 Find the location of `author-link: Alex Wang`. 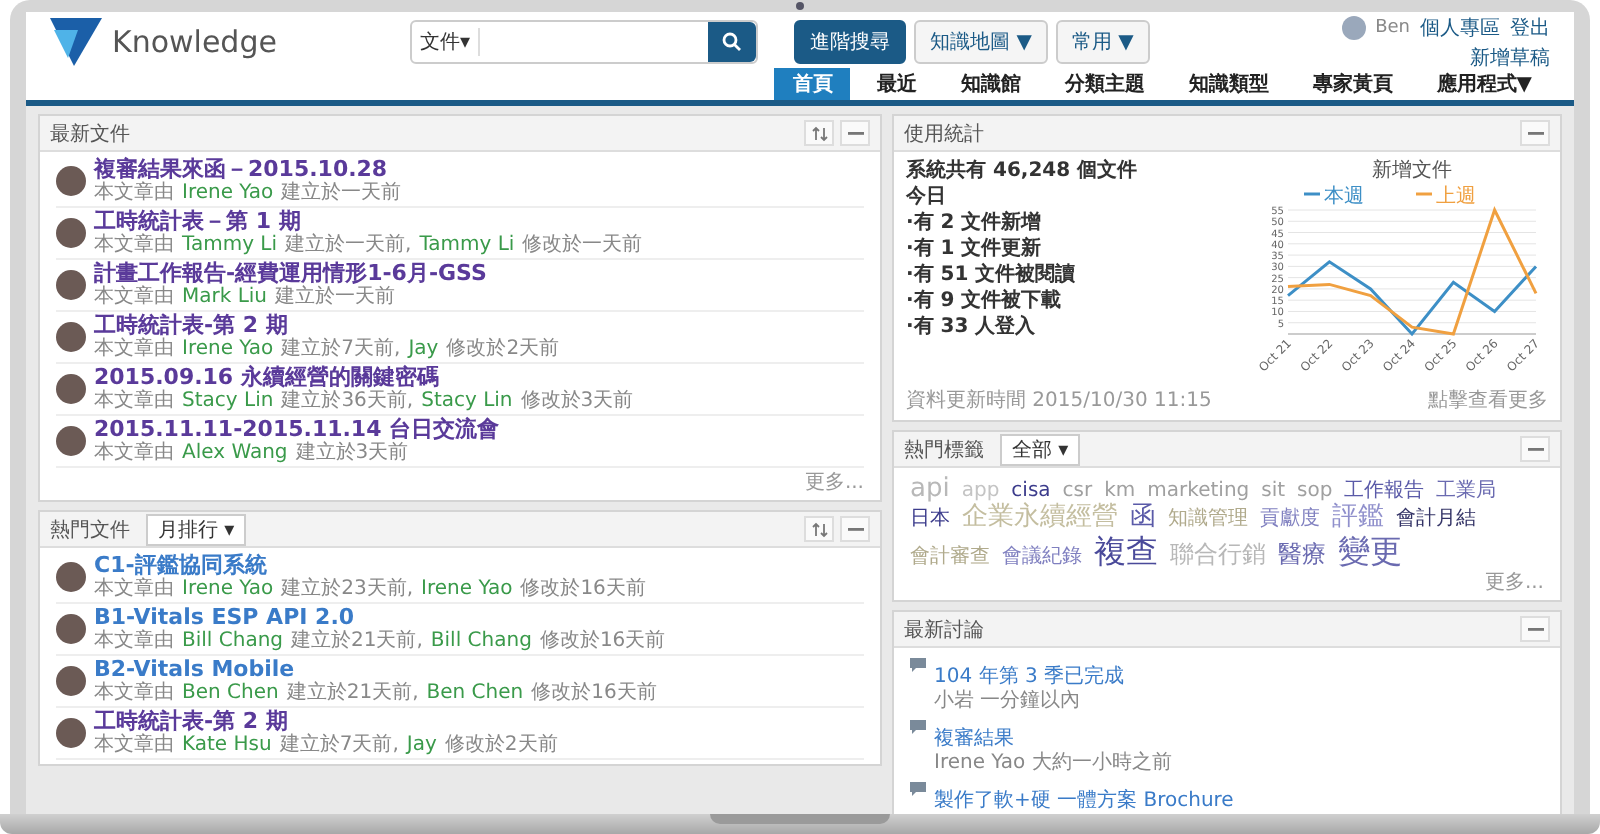

author-link: Alex Wang is located at coordinates (235, 453).